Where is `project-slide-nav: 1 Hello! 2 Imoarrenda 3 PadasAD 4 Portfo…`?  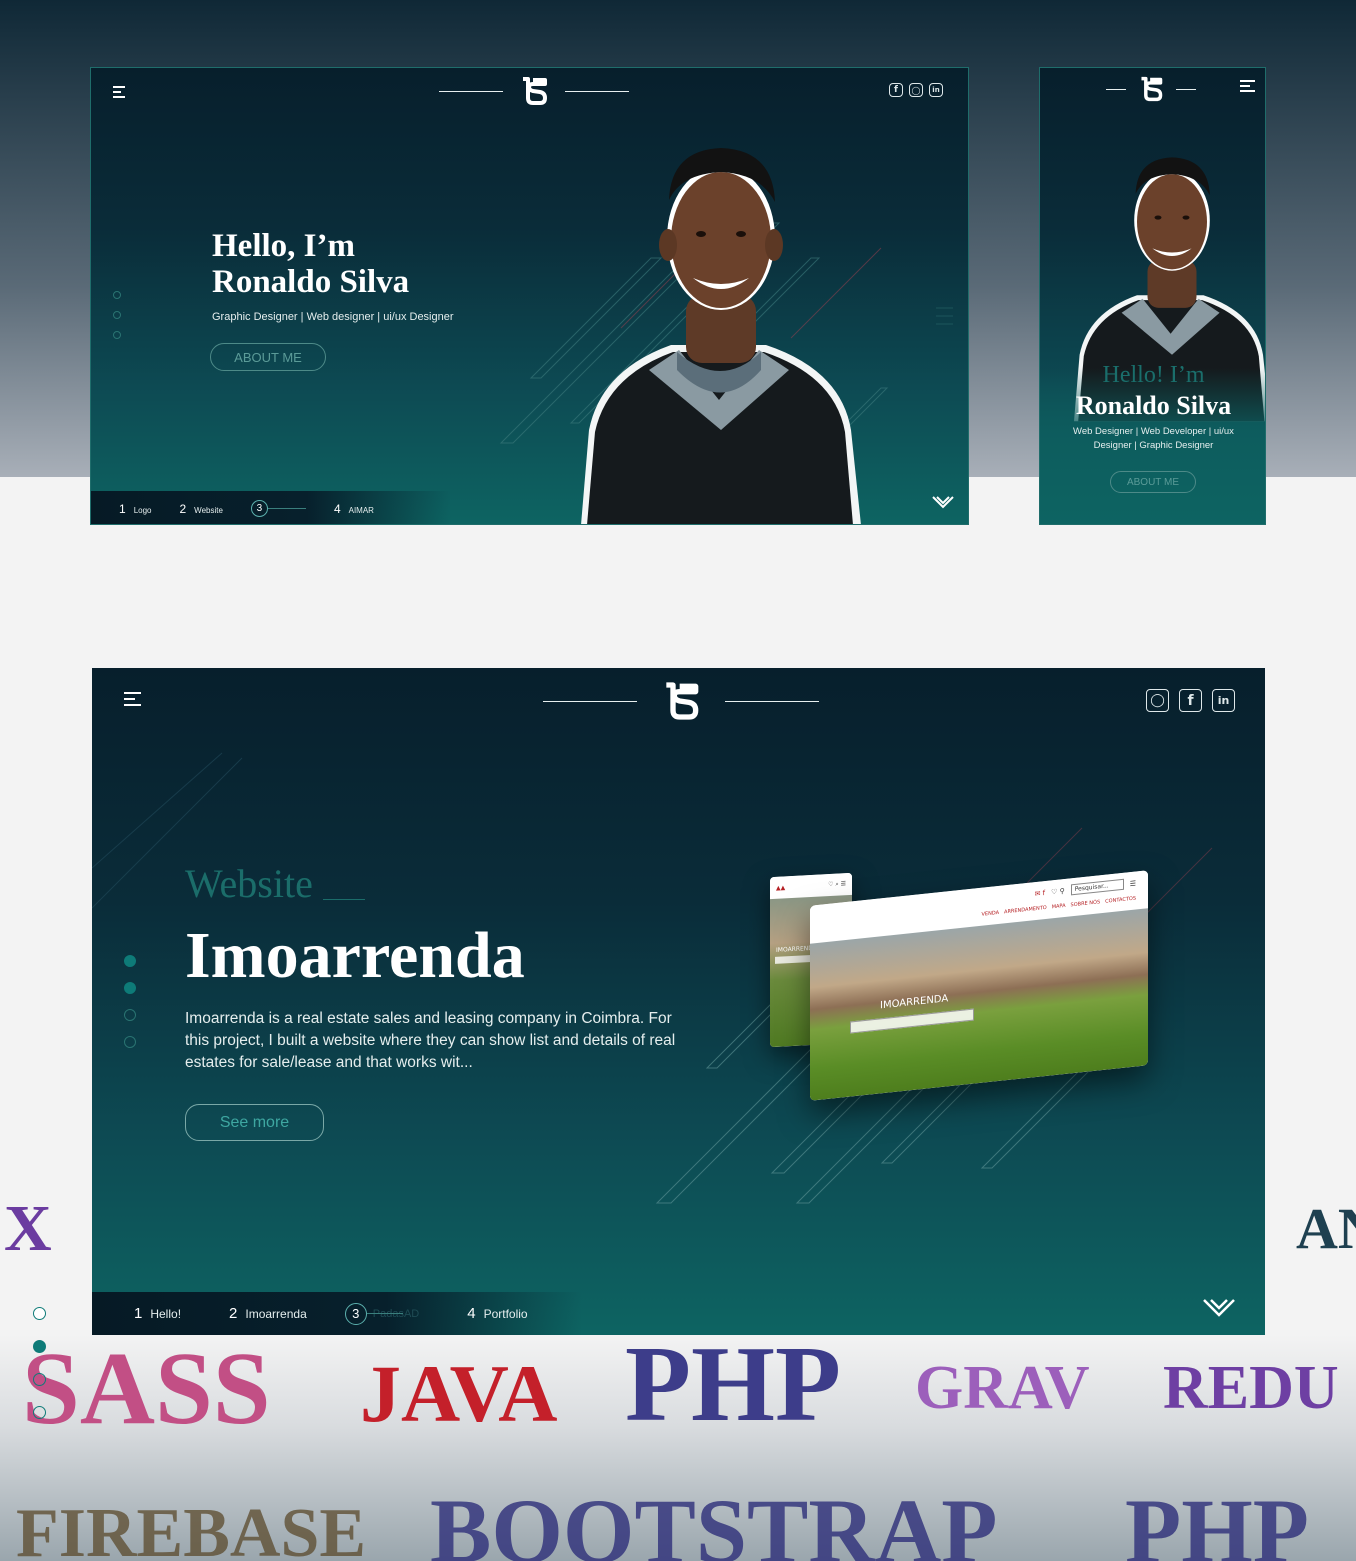
project-slide-nav: 1 Hello! 2 Imoarrenda 3 PadasAD 4 Portfo… is located at coordinates (337, 1313).